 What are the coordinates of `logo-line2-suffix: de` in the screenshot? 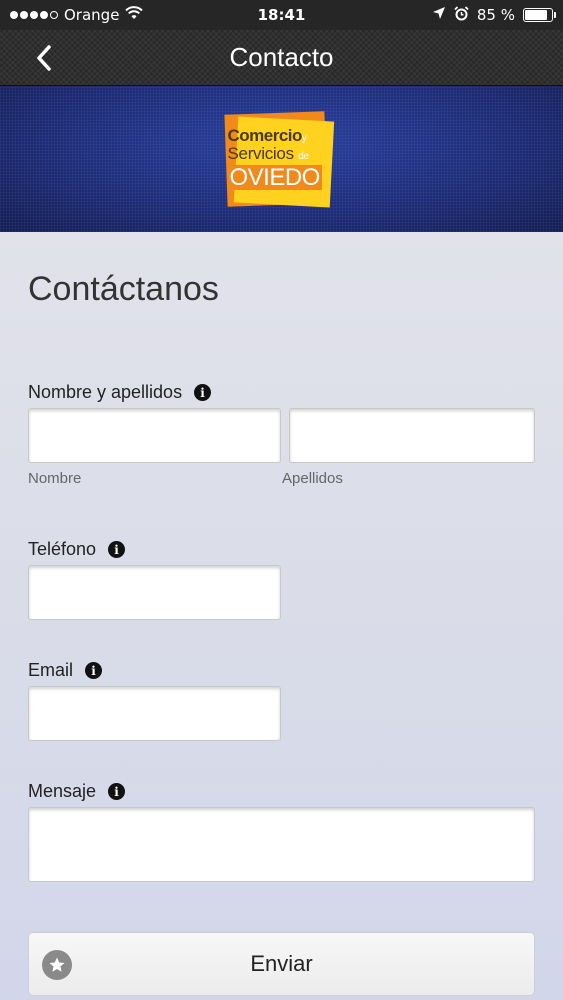 It's located at (303, 156).